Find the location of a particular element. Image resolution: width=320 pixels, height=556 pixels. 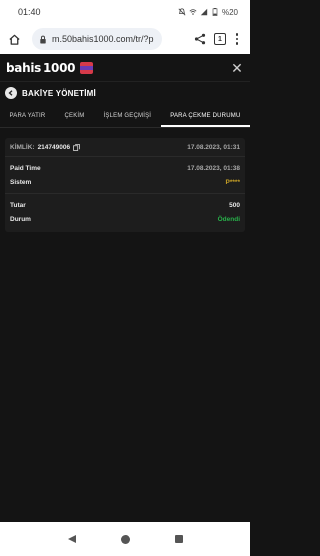

close-icon: ✕ is located at coordinates (237, 68).